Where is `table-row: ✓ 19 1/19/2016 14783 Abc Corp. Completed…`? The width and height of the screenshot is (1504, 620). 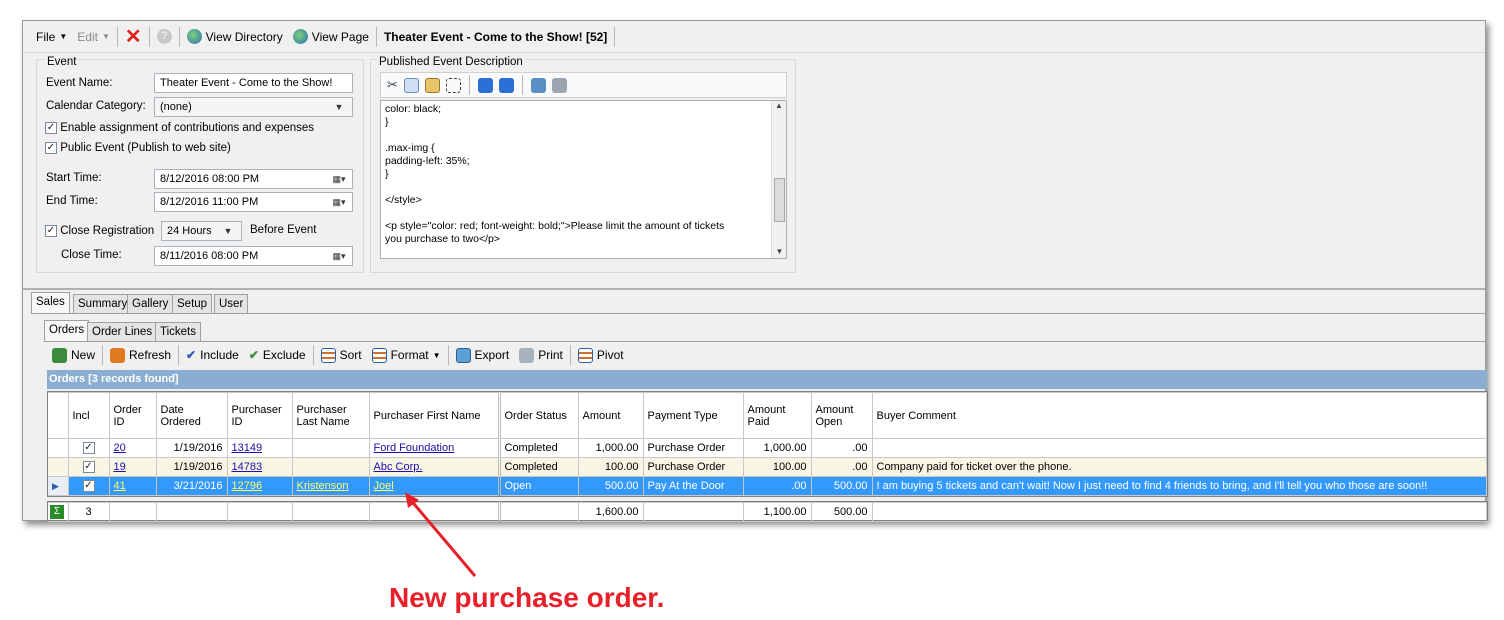
table-row: ✓ 19 1/19/2016 14783 Abc Corp. Completed… is located at coordinates (767, 467).